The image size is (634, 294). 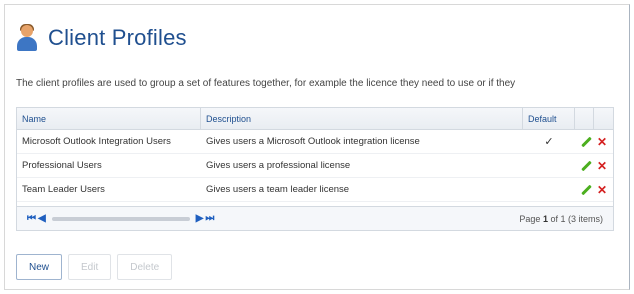 I want to click on row-description: Gives users a professional license, so click(x=278, y=165).